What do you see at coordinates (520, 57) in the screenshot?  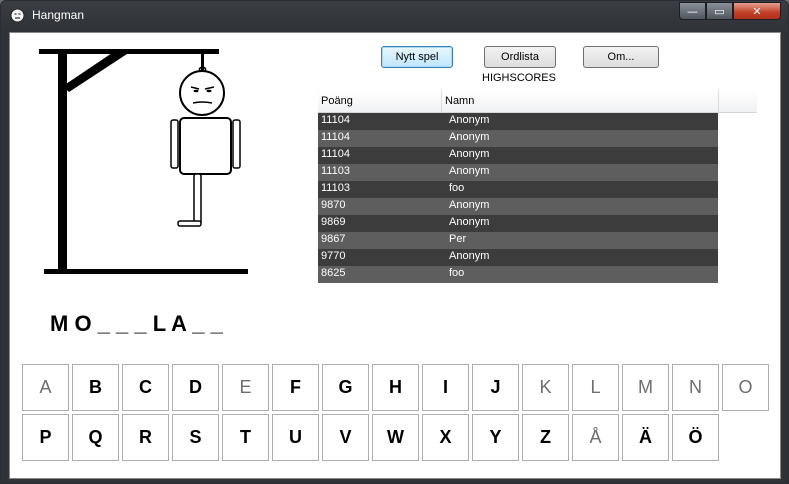 I see `wordlist-button: Ordlista` at bounding box center [520, 57].